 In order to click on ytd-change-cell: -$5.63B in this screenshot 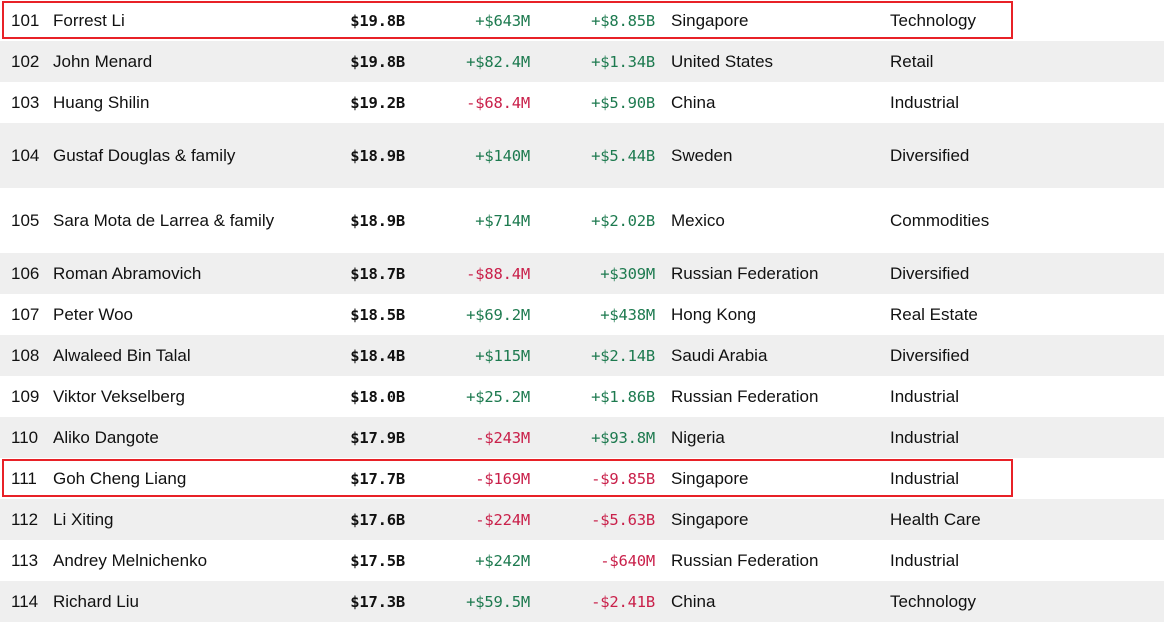, I will do `click(623, 519)`.